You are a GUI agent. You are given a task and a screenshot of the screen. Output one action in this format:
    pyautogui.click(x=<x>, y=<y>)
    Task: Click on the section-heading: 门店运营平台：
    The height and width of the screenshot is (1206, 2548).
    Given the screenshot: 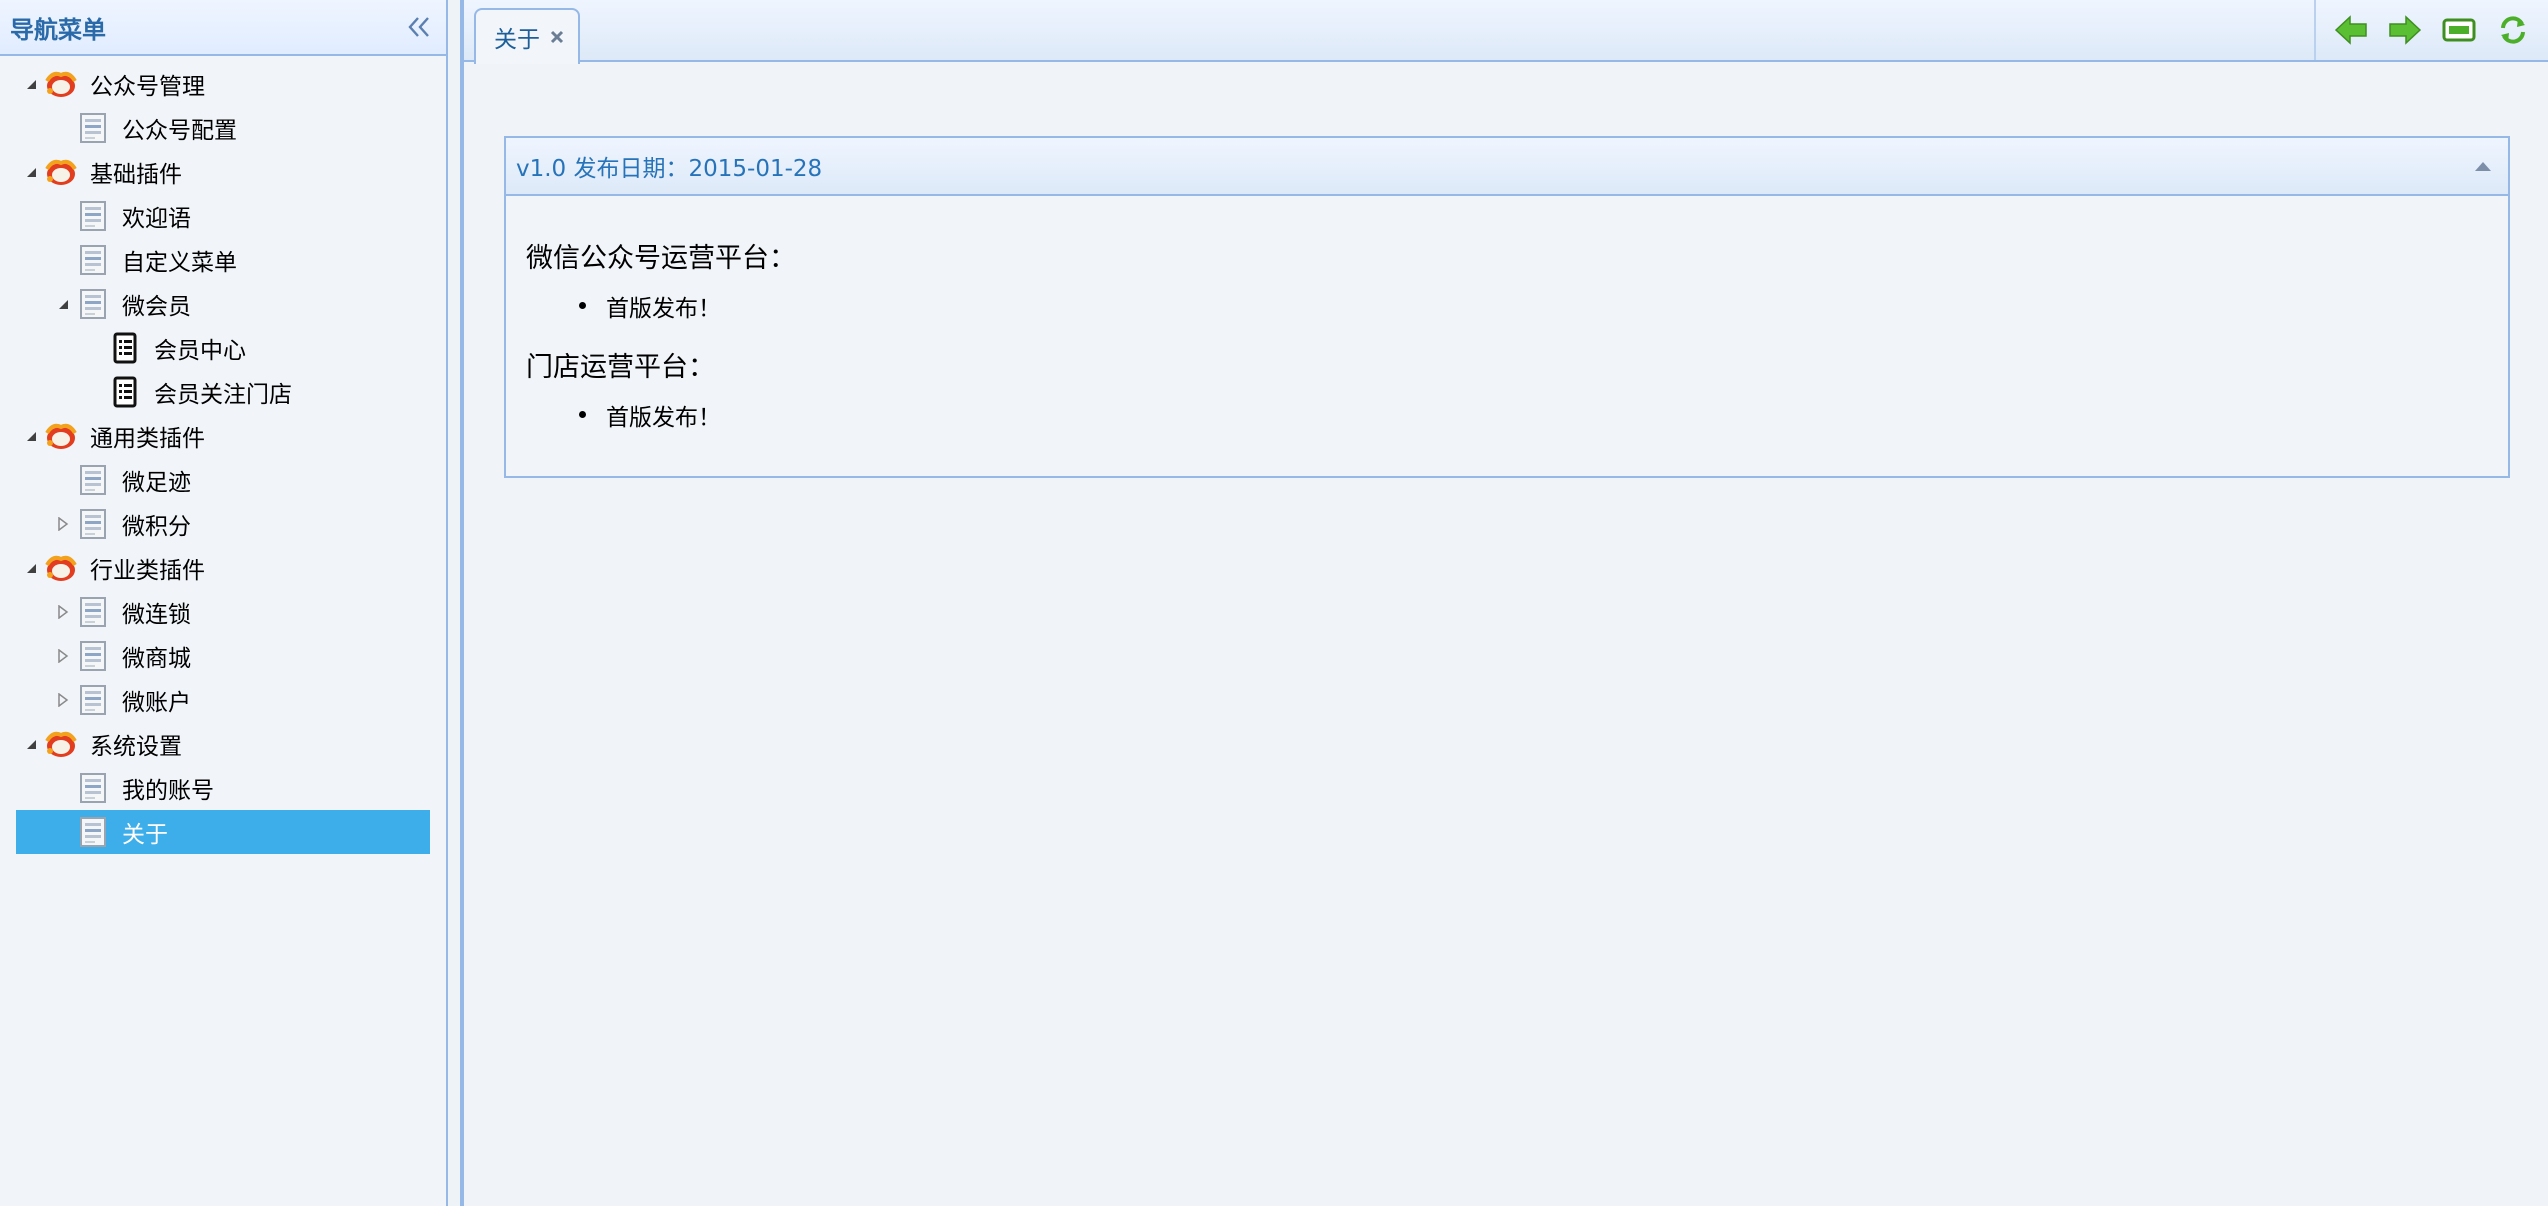 What is the action you would take?
    pyautogui.click(x=620, y=367)
    